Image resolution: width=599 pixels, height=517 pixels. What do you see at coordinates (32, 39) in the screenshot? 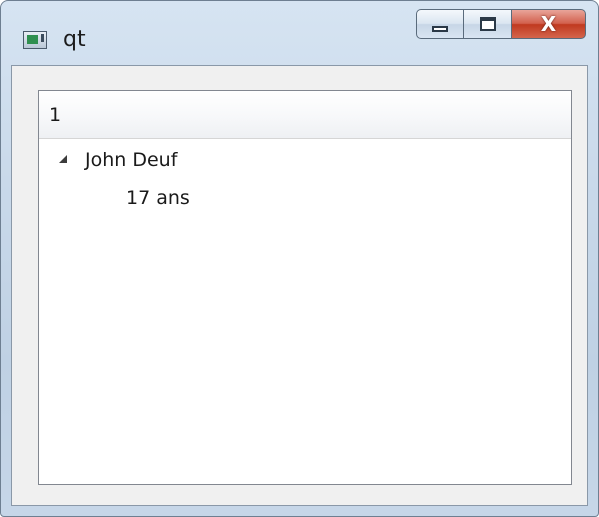
I see `app-icon-screen` at bounding box center [32, 39].